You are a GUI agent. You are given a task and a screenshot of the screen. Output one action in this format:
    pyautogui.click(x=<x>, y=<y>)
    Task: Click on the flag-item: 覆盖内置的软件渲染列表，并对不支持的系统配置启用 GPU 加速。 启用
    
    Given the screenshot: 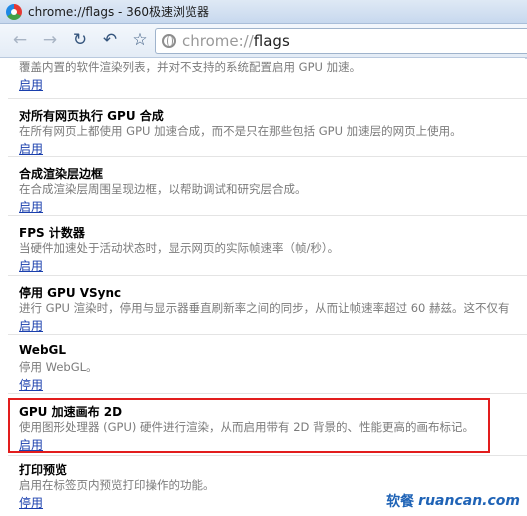 What is the action you would take?
    pyautogui.click(x=267, y=79)
    